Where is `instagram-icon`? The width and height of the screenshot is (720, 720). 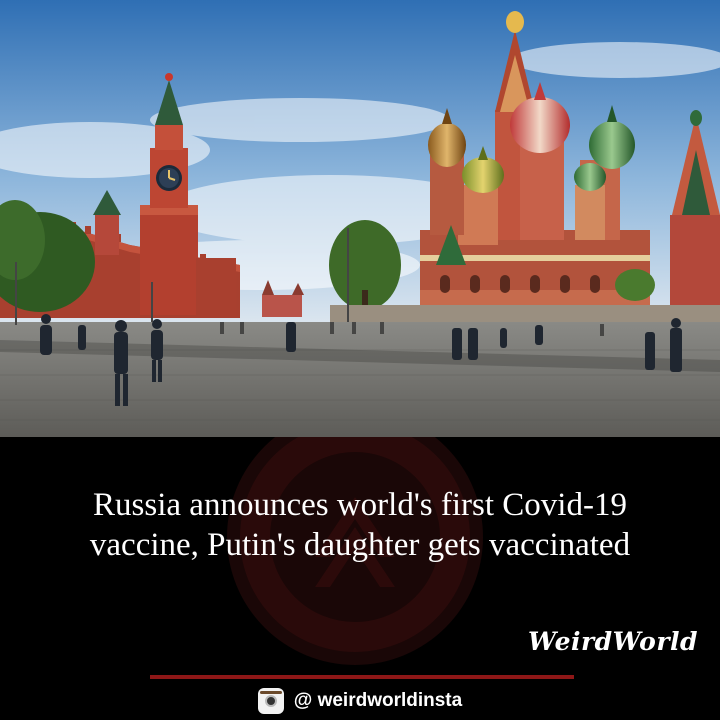
instagram-icon is located at coordinates (270, 701).